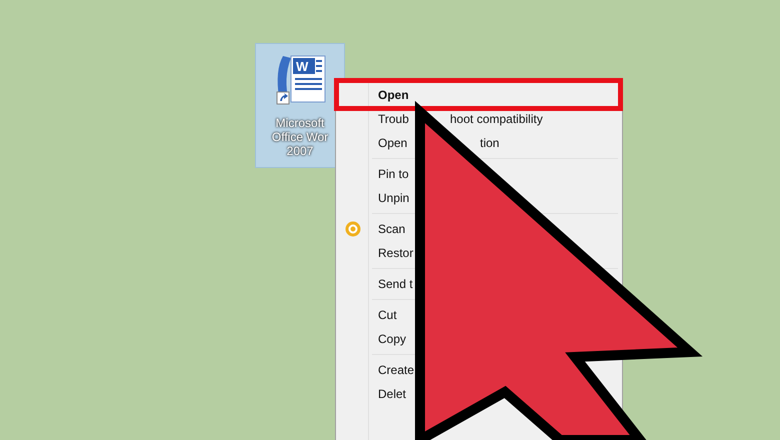 The width and height of the screenshot is (780, 440). I want to click on menu-item: Create, so click(396, 370).